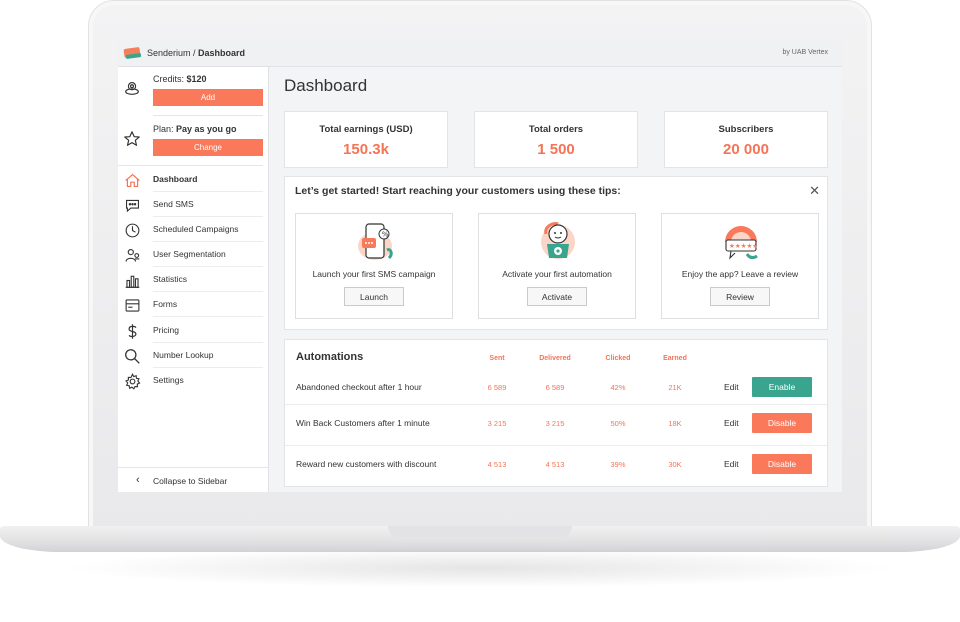  Describe the element at coordinates (132, 53) in the screenshot. I see `senderium-logo-icon` at that location.